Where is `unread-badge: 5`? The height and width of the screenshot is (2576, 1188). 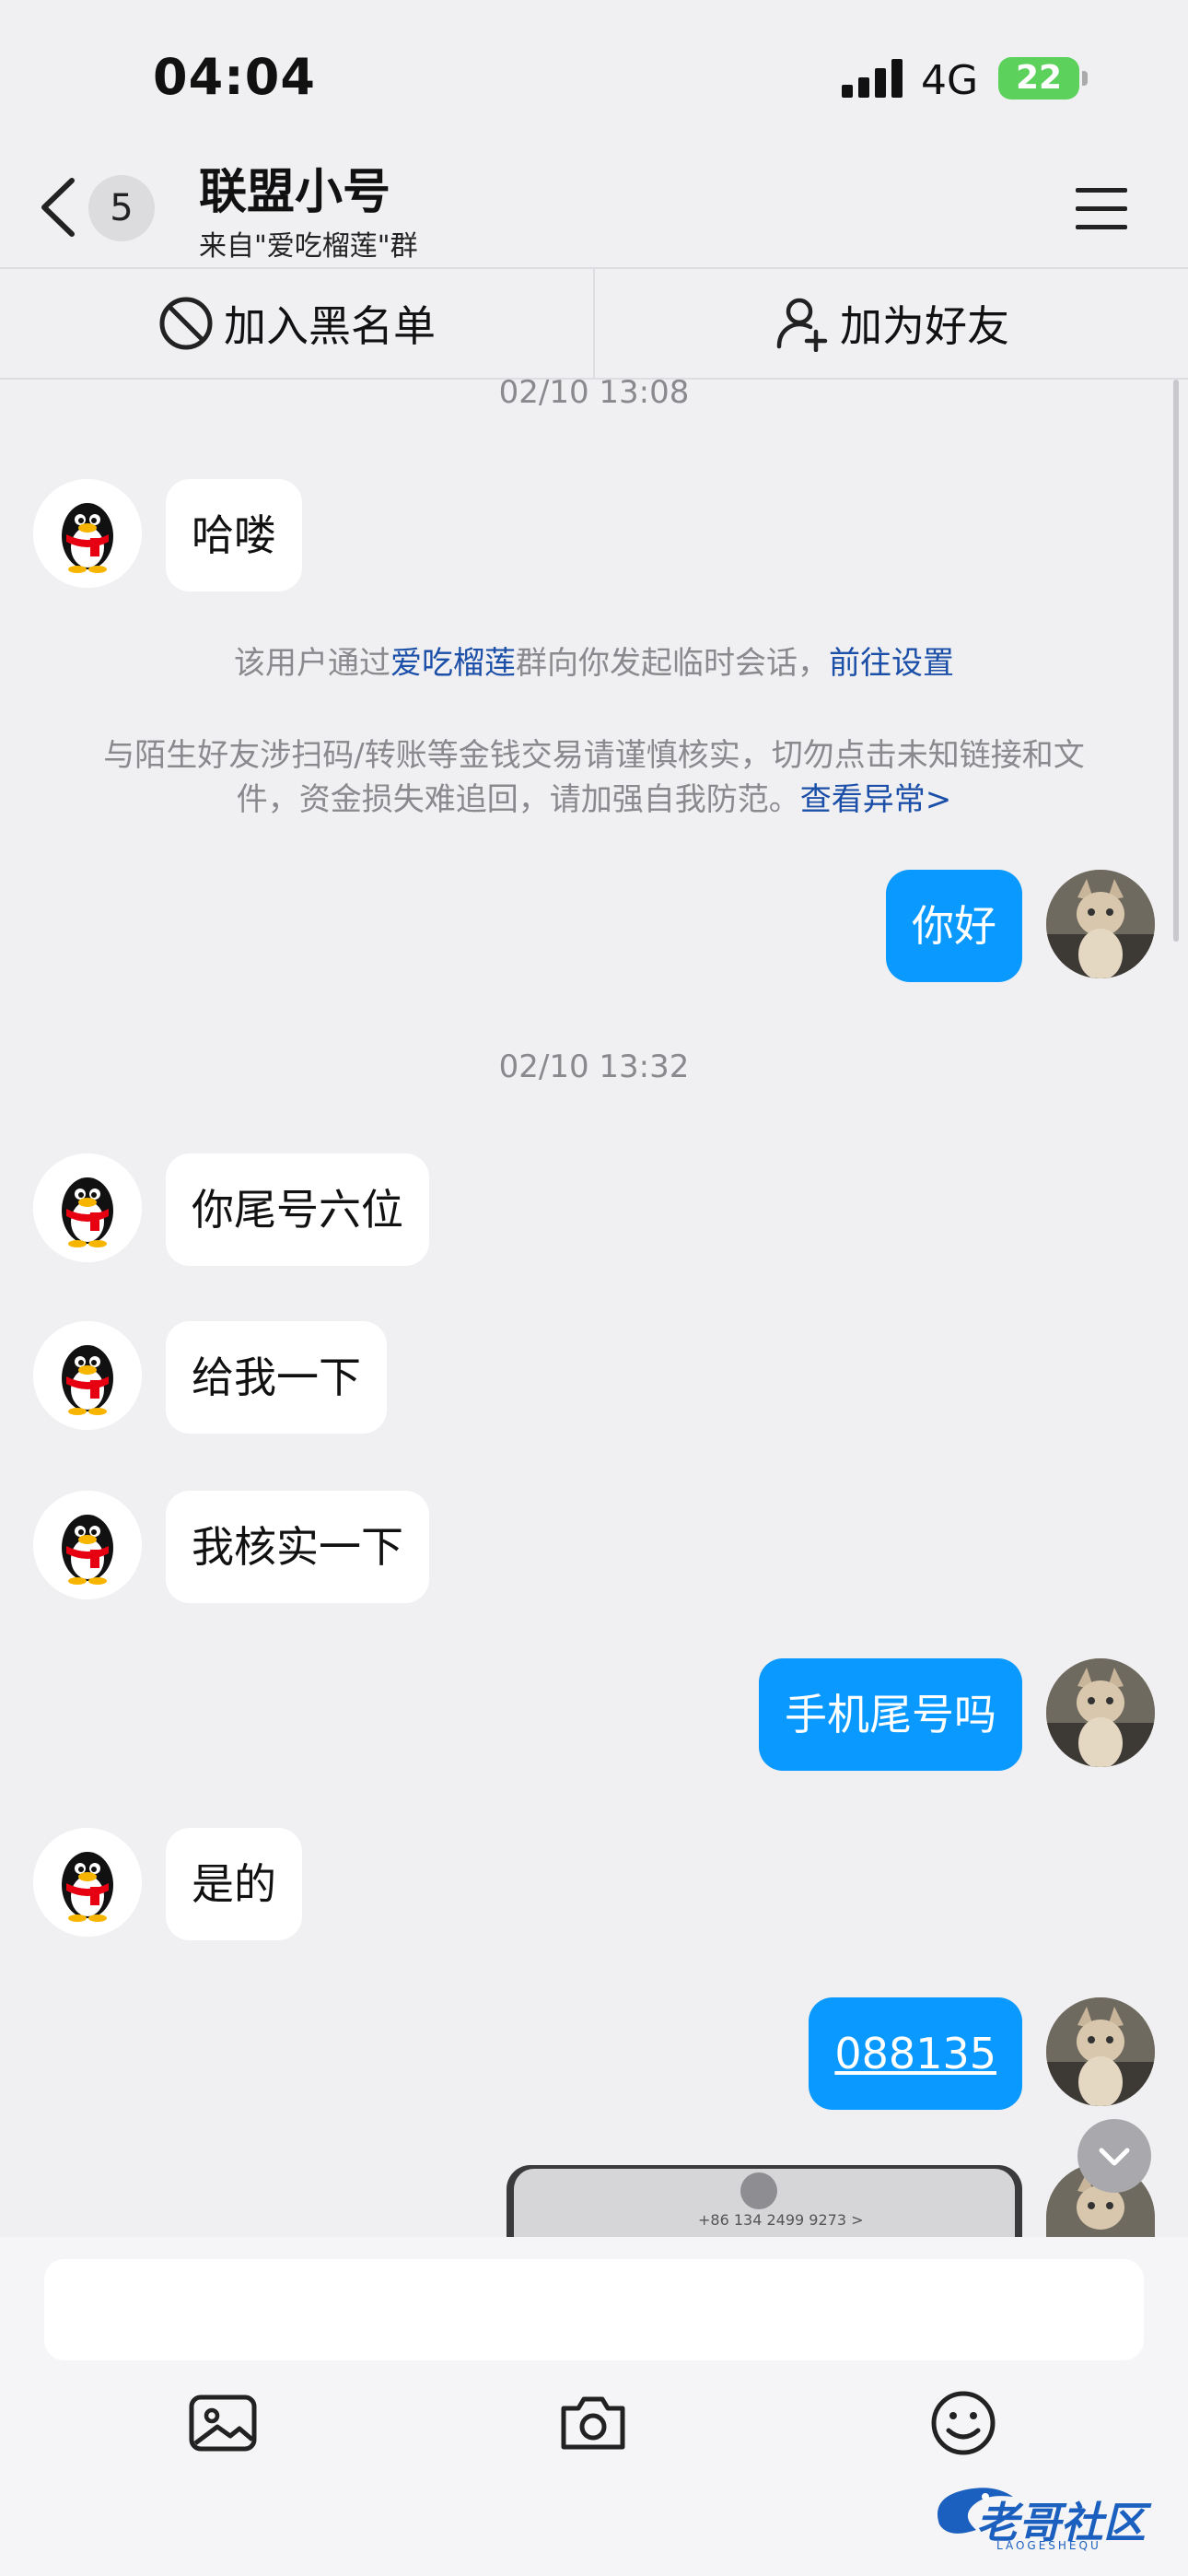 unread-badge: 5 is located at coordinates (121, 208).